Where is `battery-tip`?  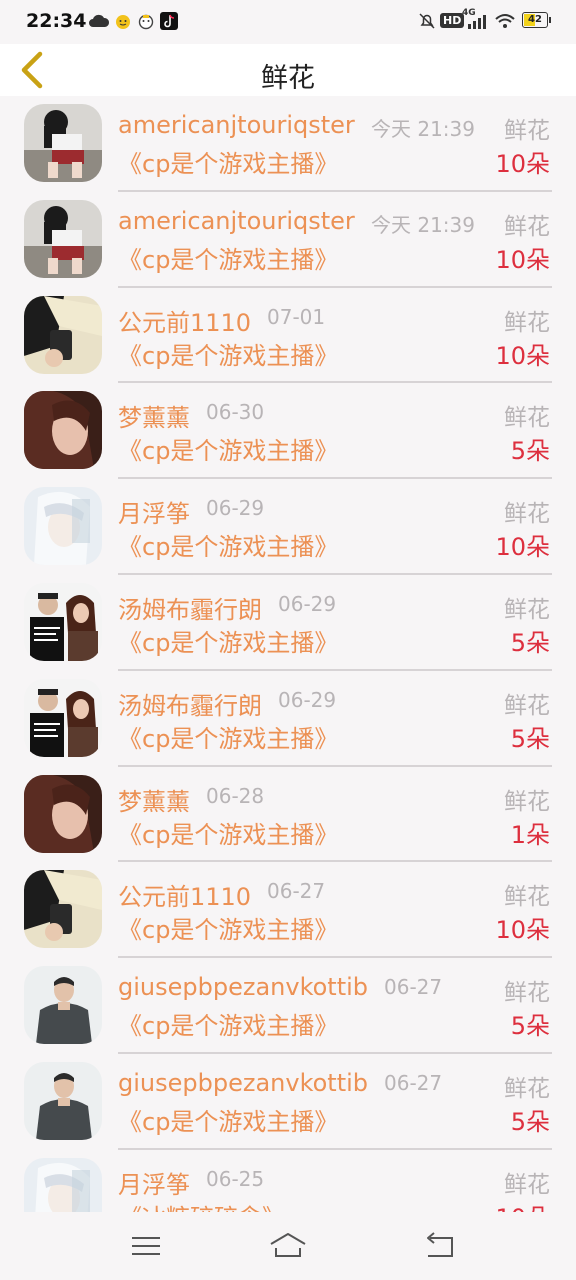 battery-tip is located at coordinates (550, 20).